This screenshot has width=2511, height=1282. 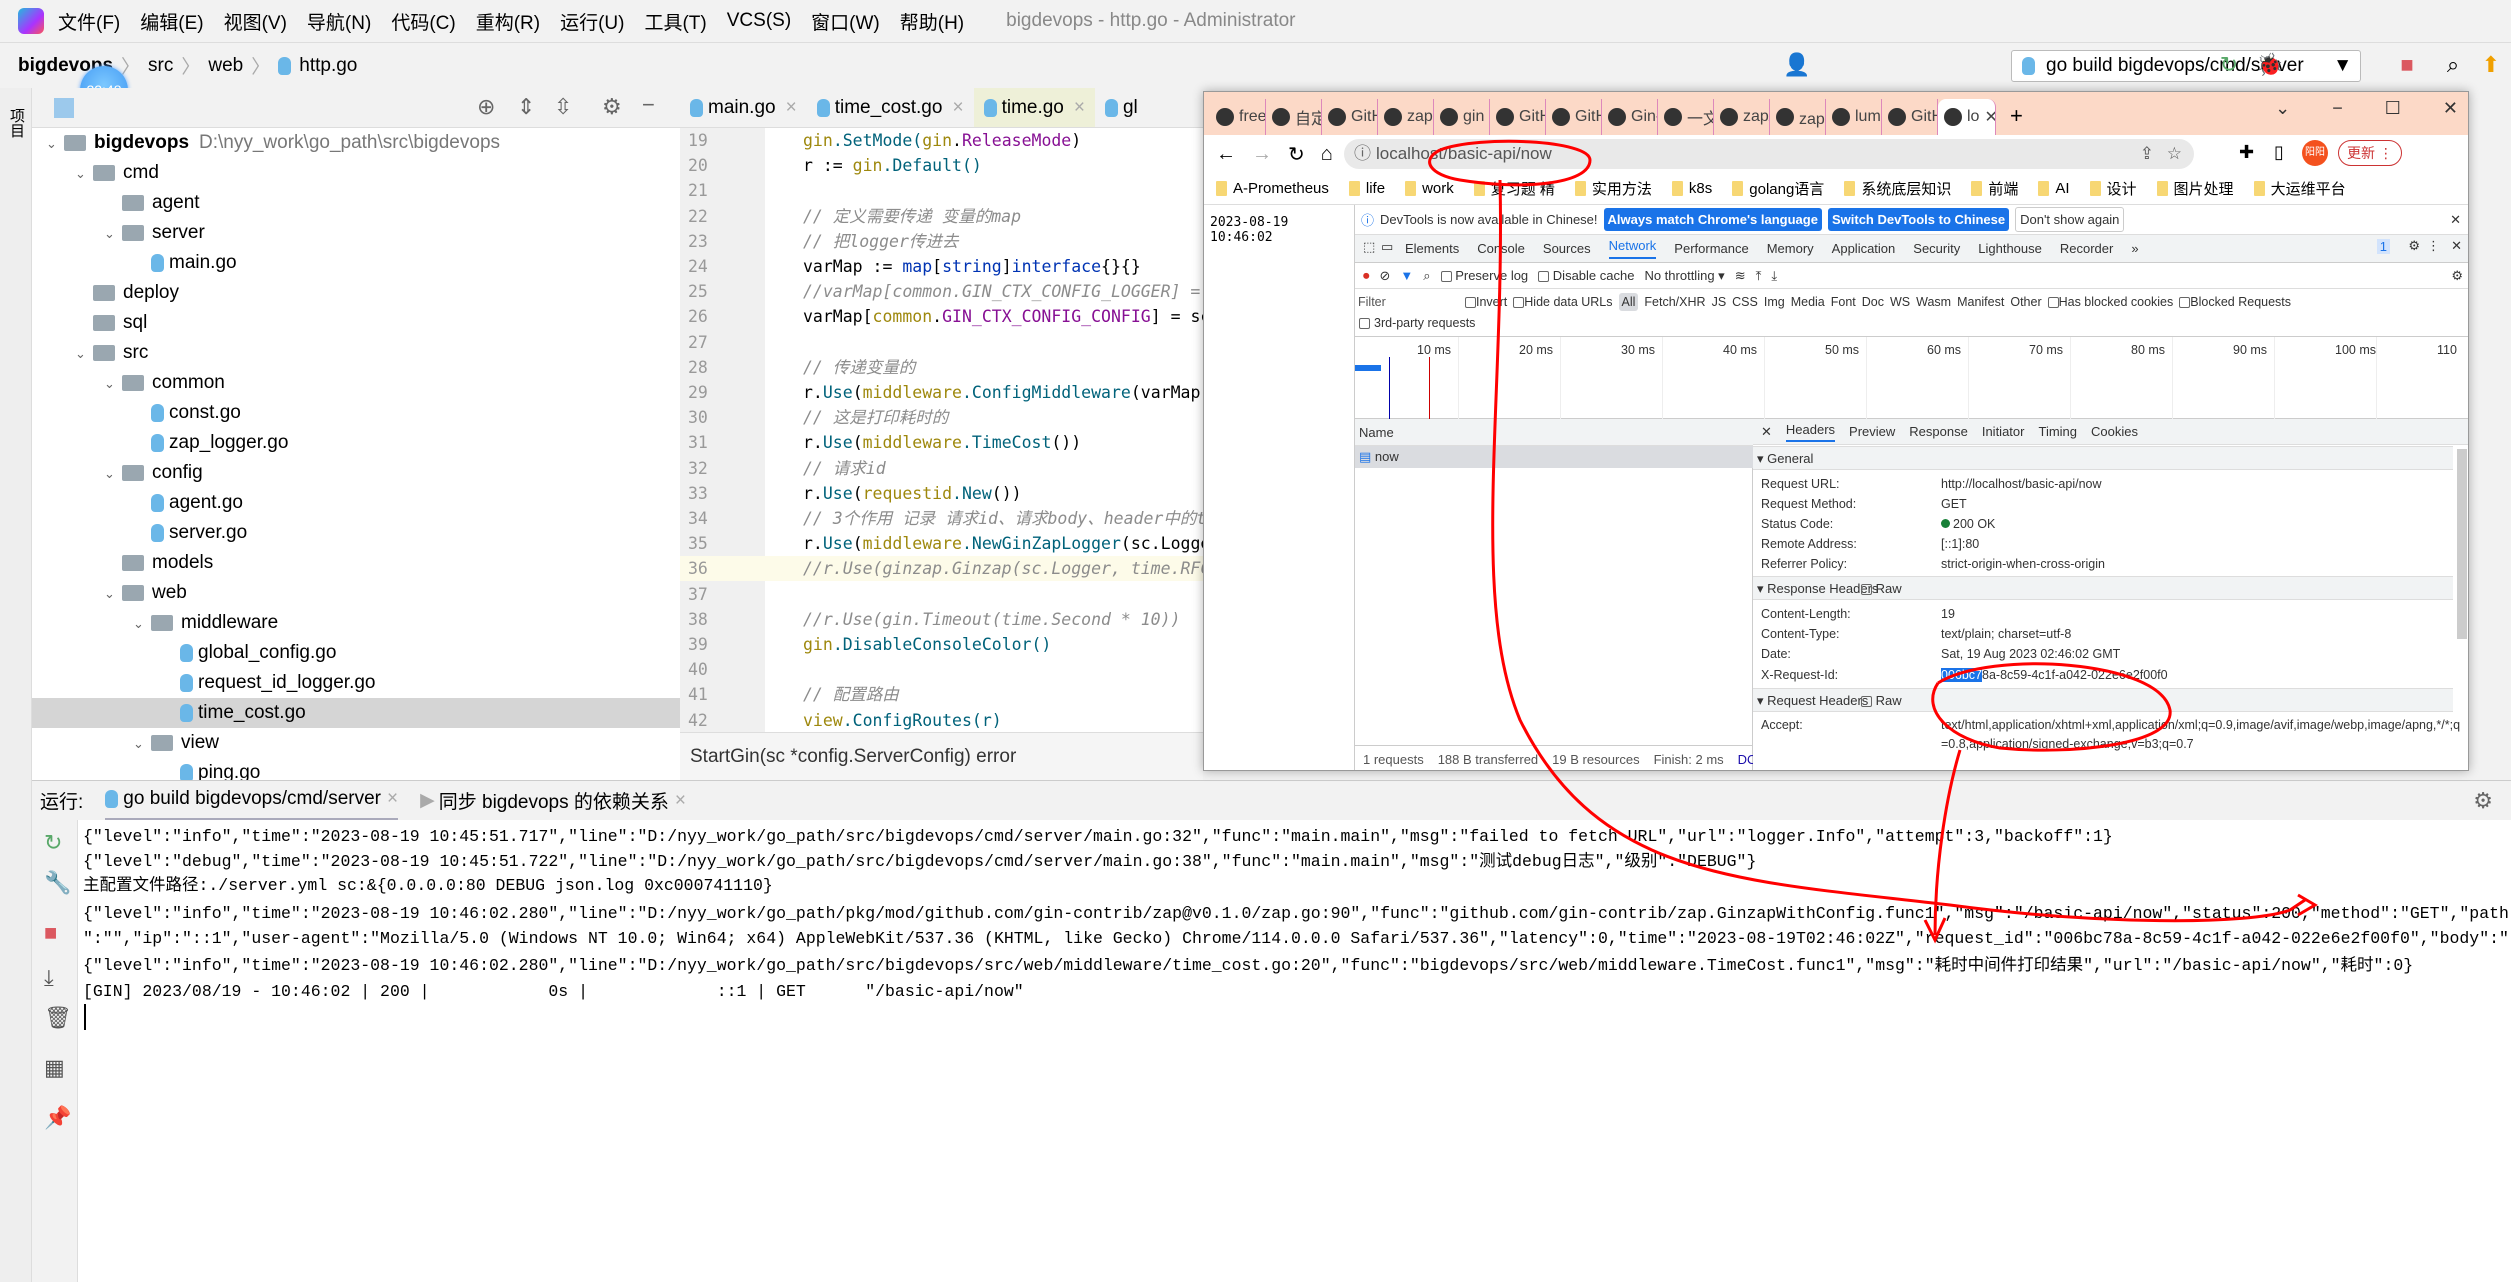 I want to click on tree-item-cmd: ⌄ cmd, so click(x=356, y=173).